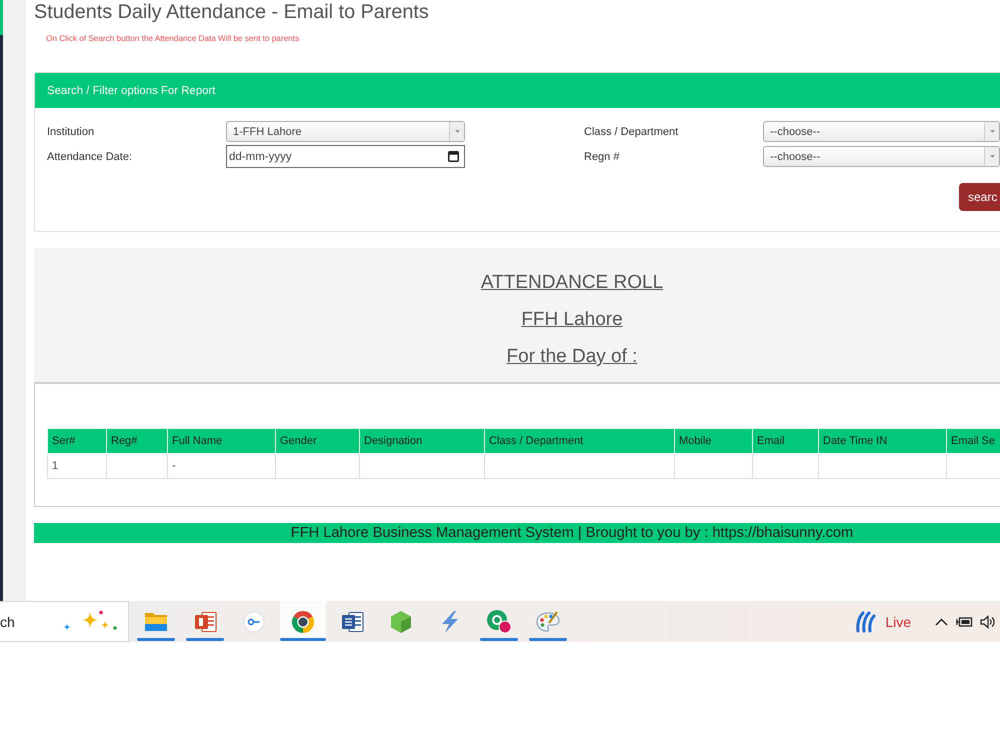 This screenshot has width=1000, height=750. I want to click on calendar-icon, so click(453, 156).